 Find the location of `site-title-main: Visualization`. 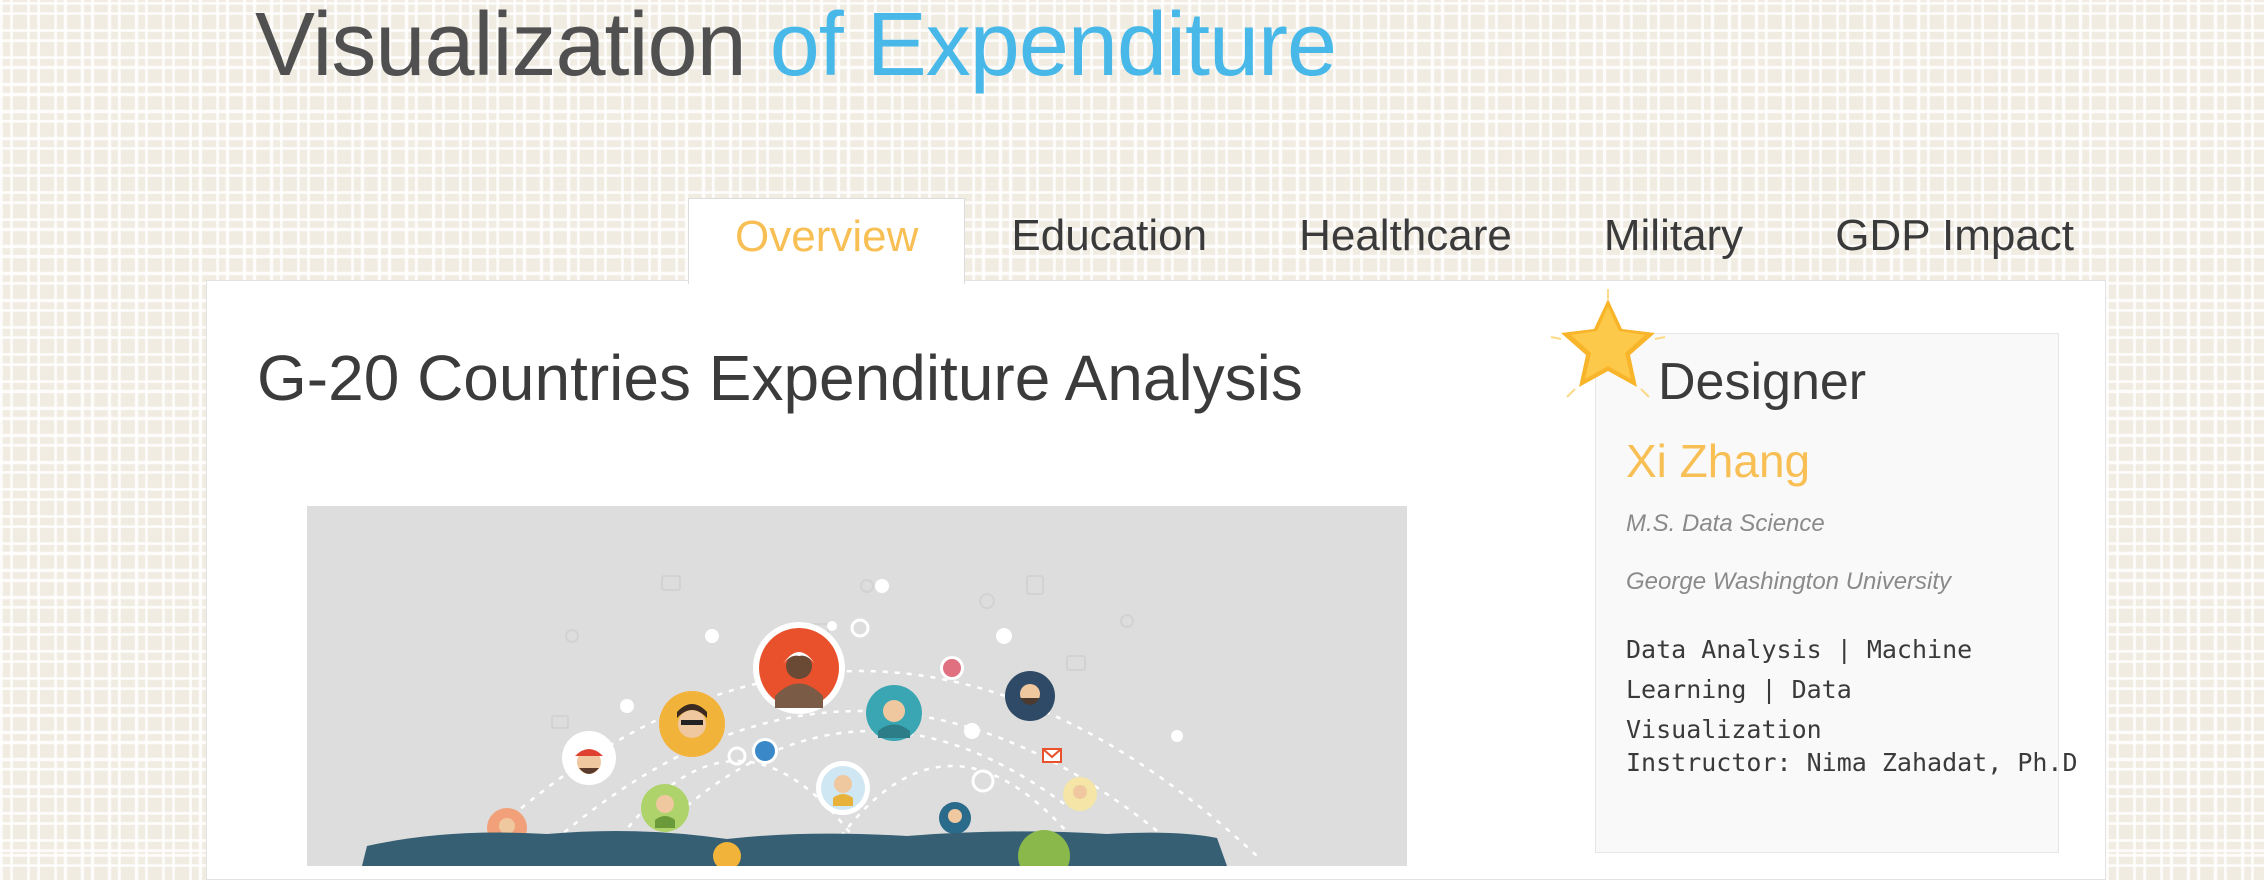

site-title-main: Visualization is located at coordinates (501, 47).